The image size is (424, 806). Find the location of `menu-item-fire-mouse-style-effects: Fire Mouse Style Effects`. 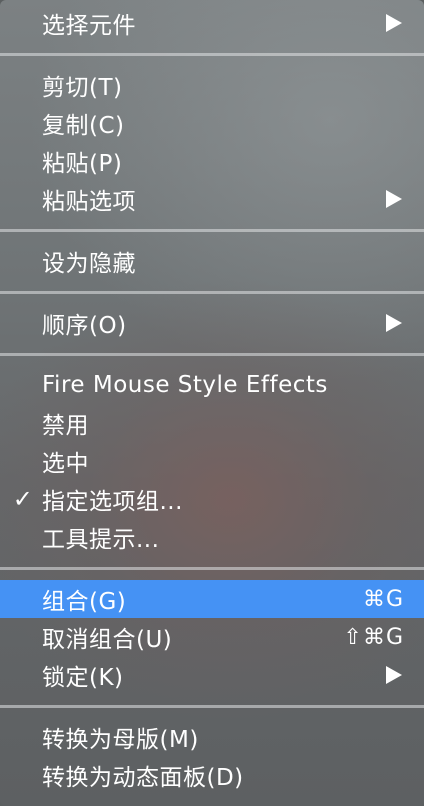

menu-item-fire-mouse-style-effects: Fire Mouse Style Effects is located at coordinates (212, 385).